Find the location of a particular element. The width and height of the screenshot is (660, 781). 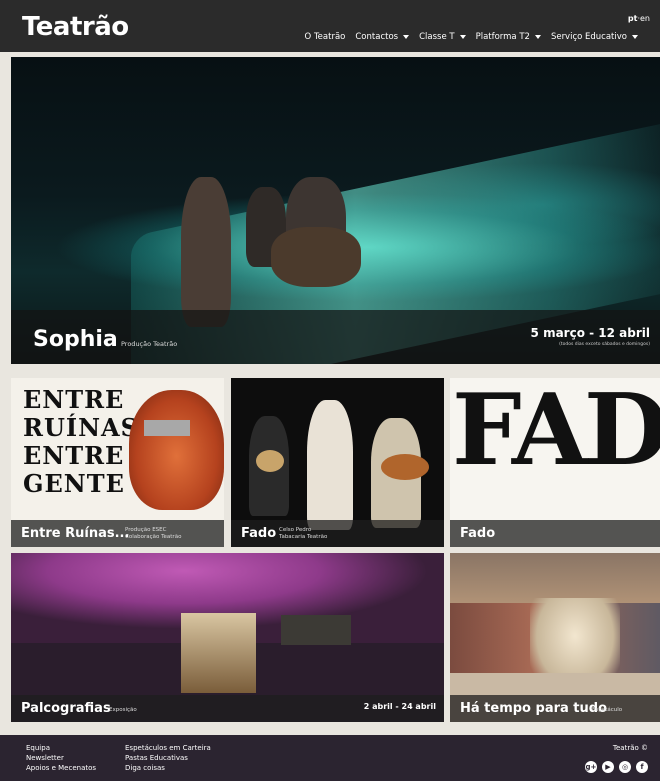

footer-link-newsletter: Newsletter is located at coordinates (61, 758).